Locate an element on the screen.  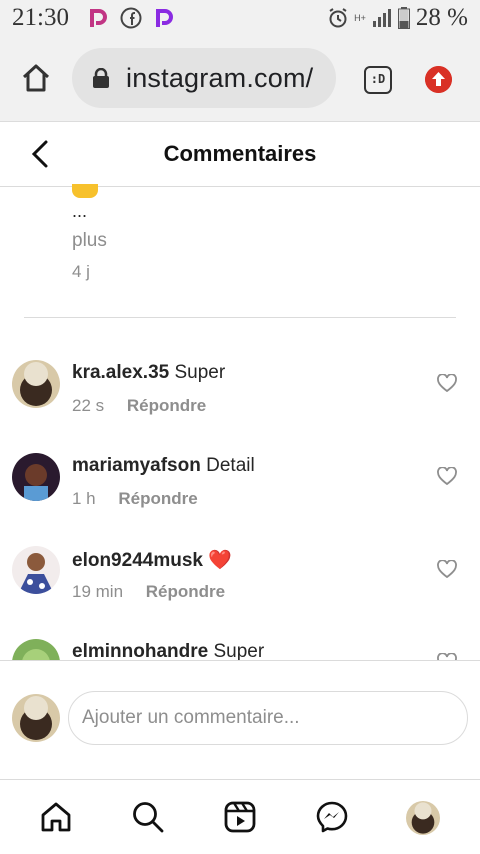
battery-icon is located at coordinates (403, 18).